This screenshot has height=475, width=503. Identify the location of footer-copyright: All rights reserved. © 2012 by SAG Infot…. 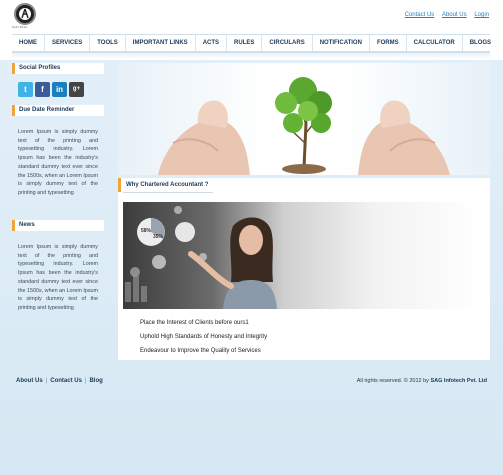
(422, 381).